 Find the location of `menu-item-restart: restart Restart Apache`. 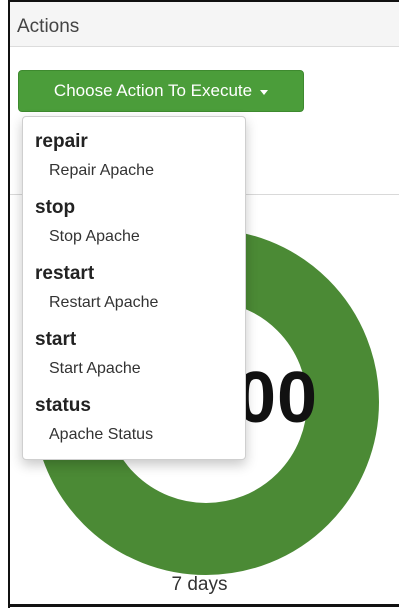

menu-item-restart: restart Restart Apache is located at coordinates (134, 296).